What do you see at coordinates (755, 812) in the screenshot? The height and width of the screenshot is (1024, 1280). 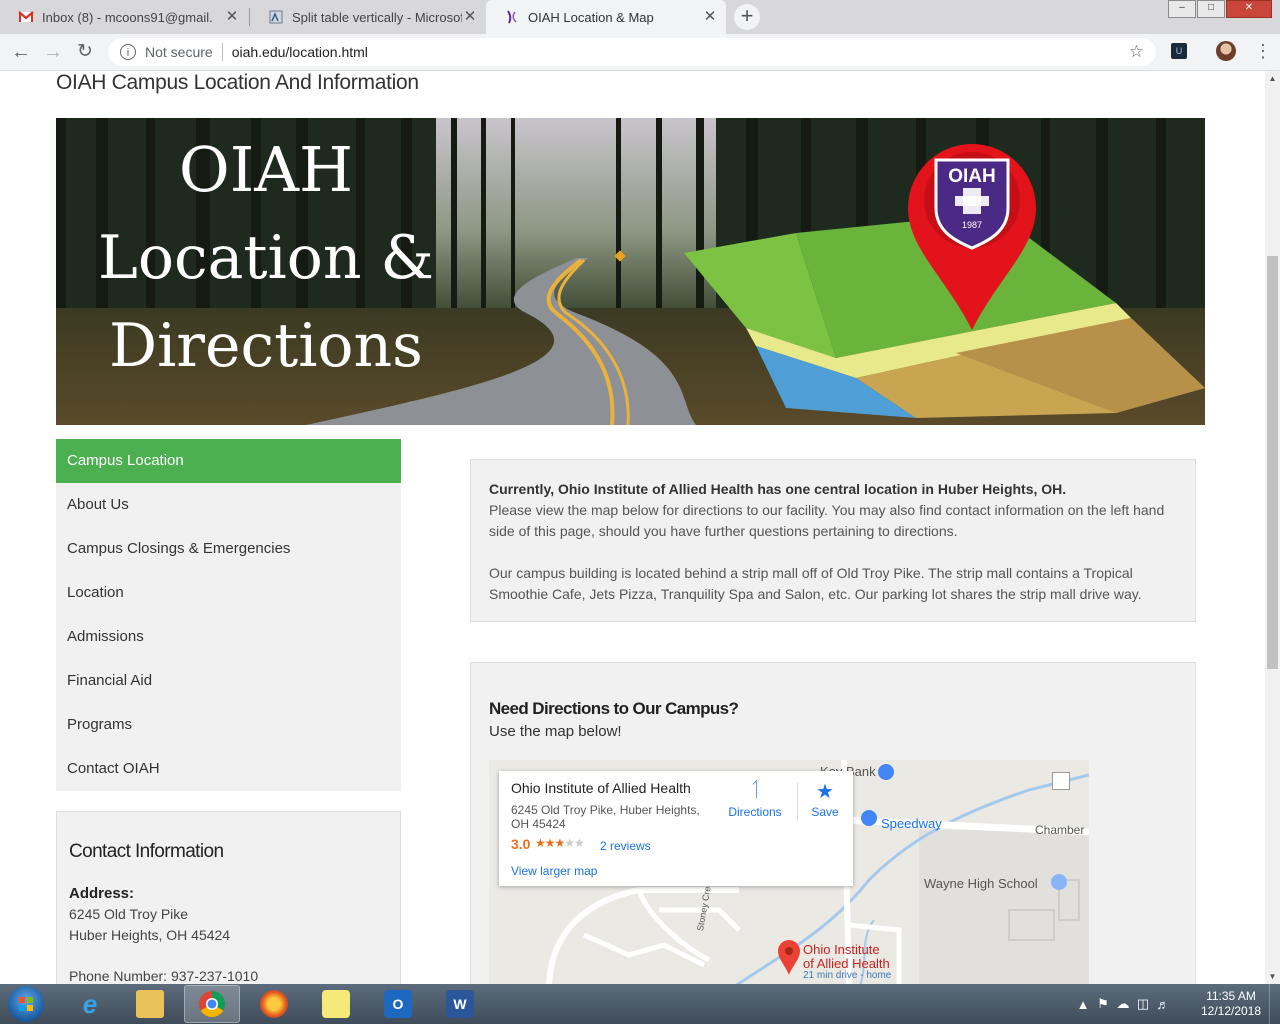 I see `directions-label: Directions` at bounding box center [755, 812].